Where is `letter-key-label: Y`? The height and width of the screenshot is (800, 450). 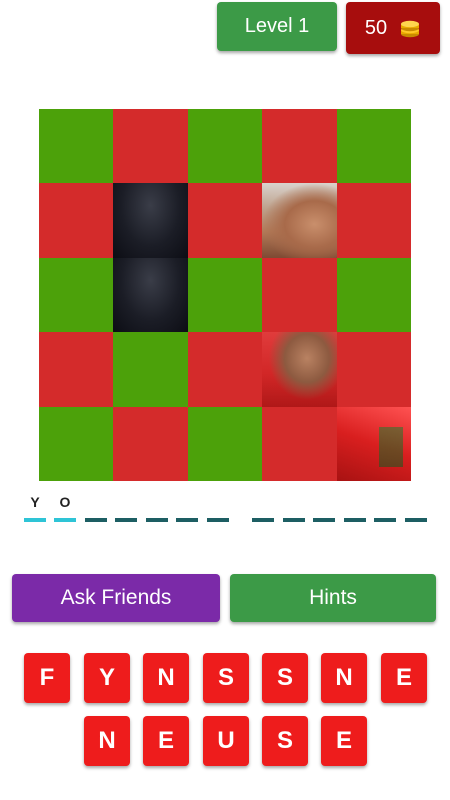 letter-key-label: Y is located at coordinates (106, 677).